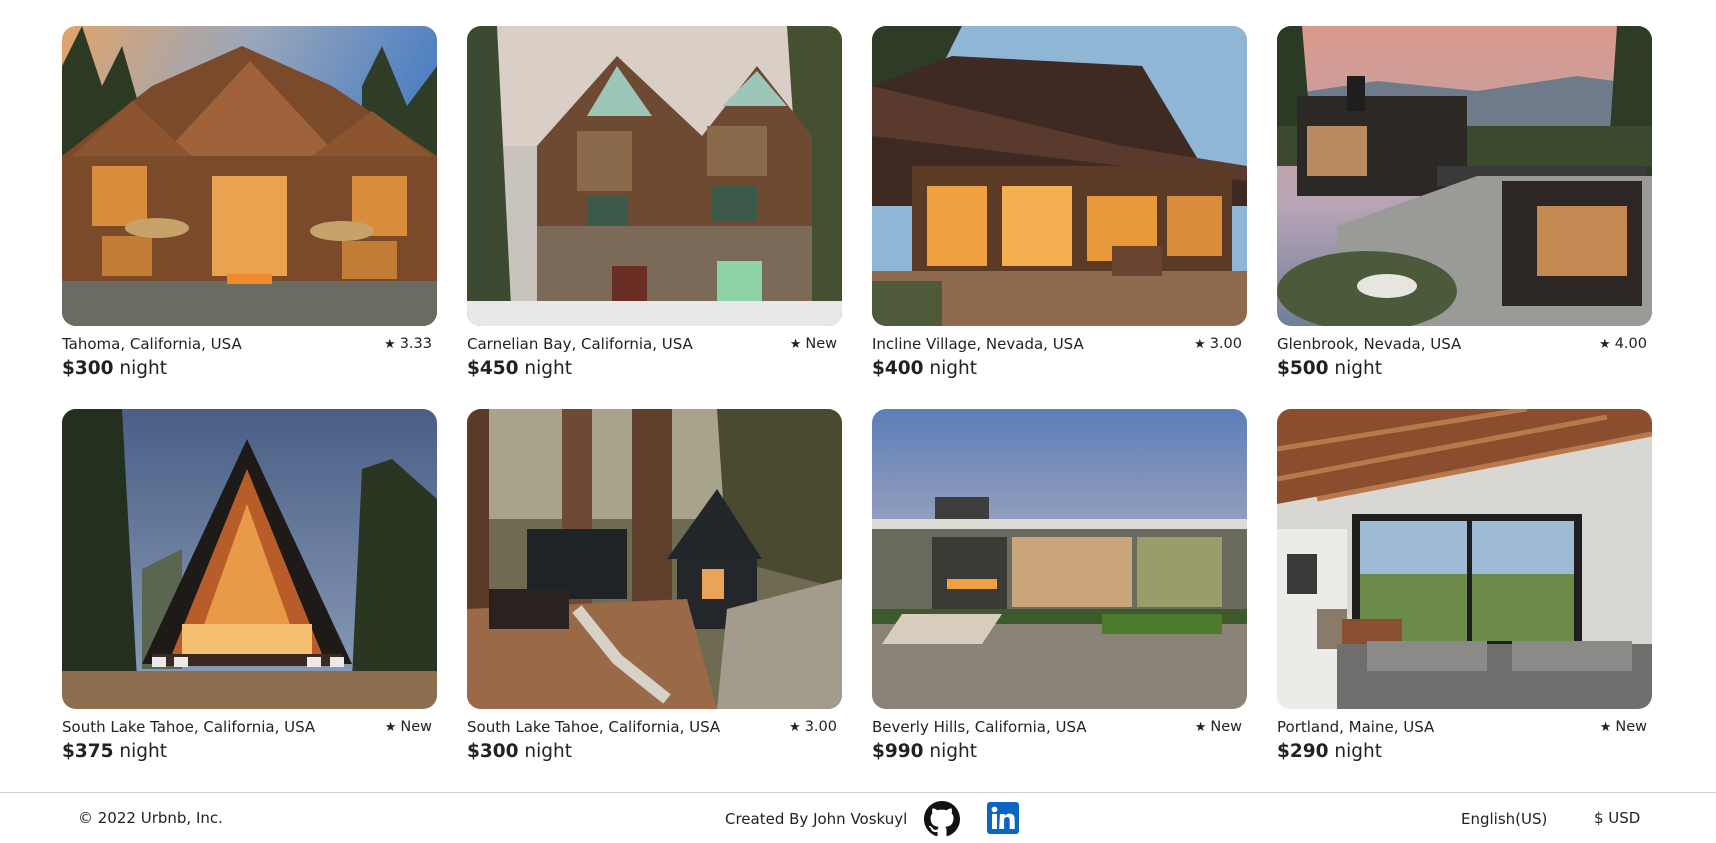  I want to click on lit-deck-house-photo, so click(1059, 176).